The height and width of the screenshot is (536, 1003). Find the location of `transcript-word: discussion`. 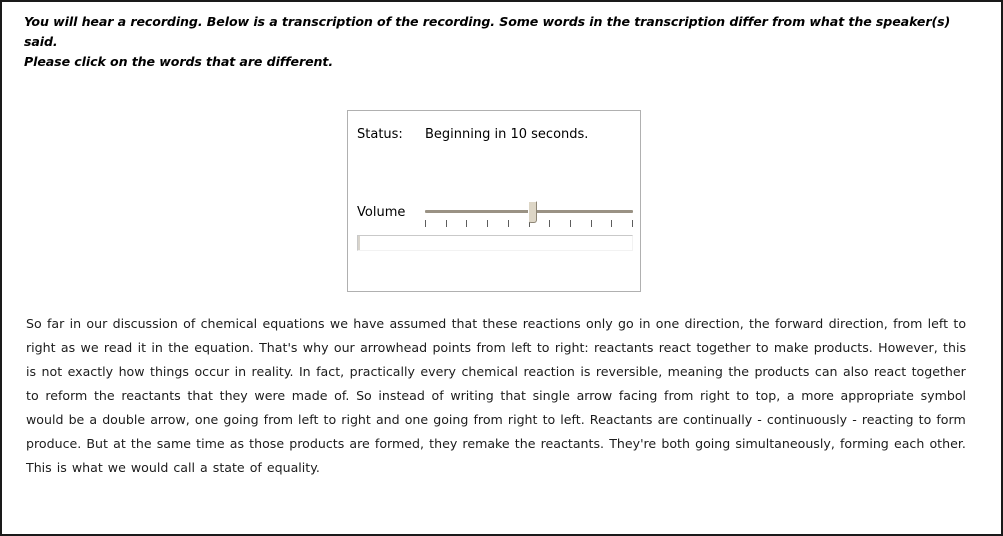

transcript-word: discussion is located at coordinates (145, 323).